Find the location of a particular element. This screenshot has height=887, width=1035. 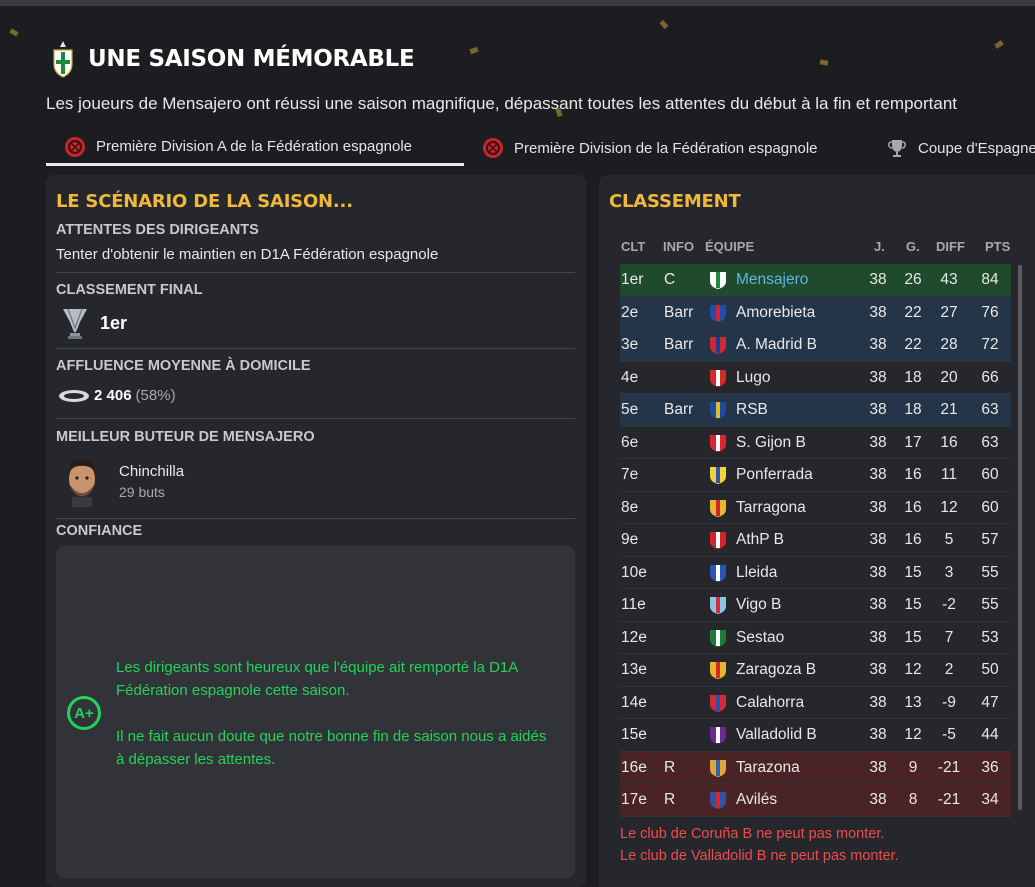

row-team-name: AthP B is located at coordinates (760, 540).